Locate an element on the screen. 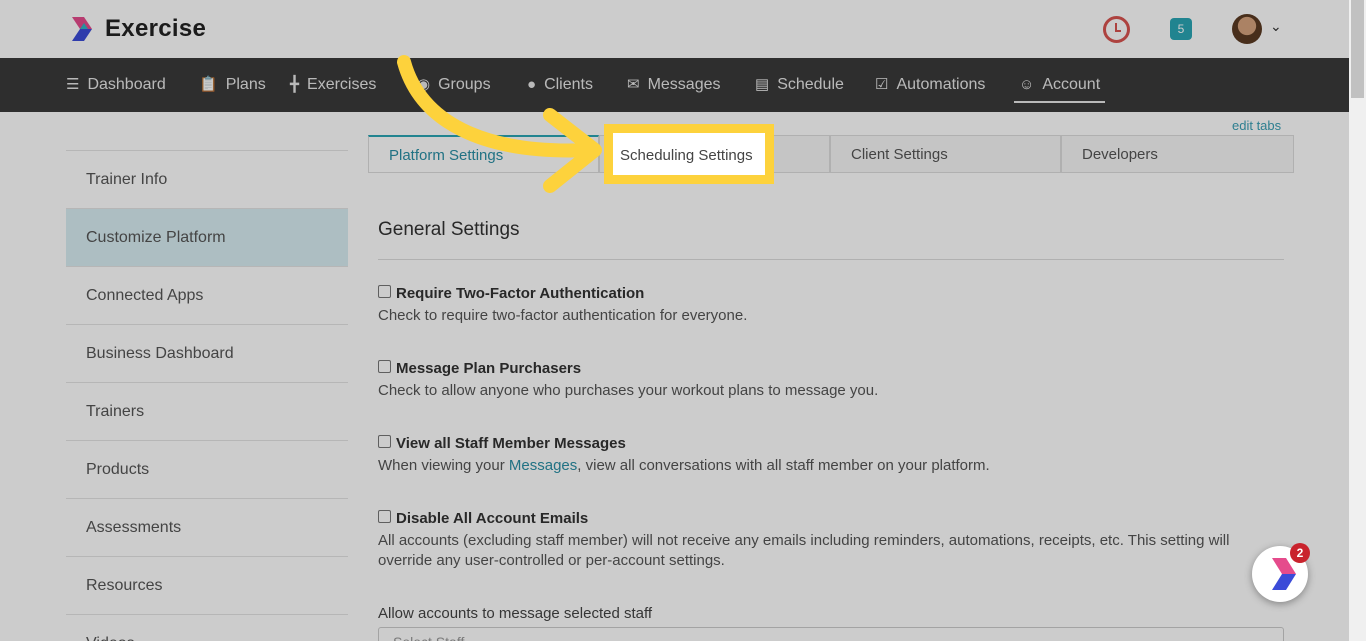 The image size is (1366, 641). top-header: Exercise 5 ⌄ is located at coordinates (674, 29).